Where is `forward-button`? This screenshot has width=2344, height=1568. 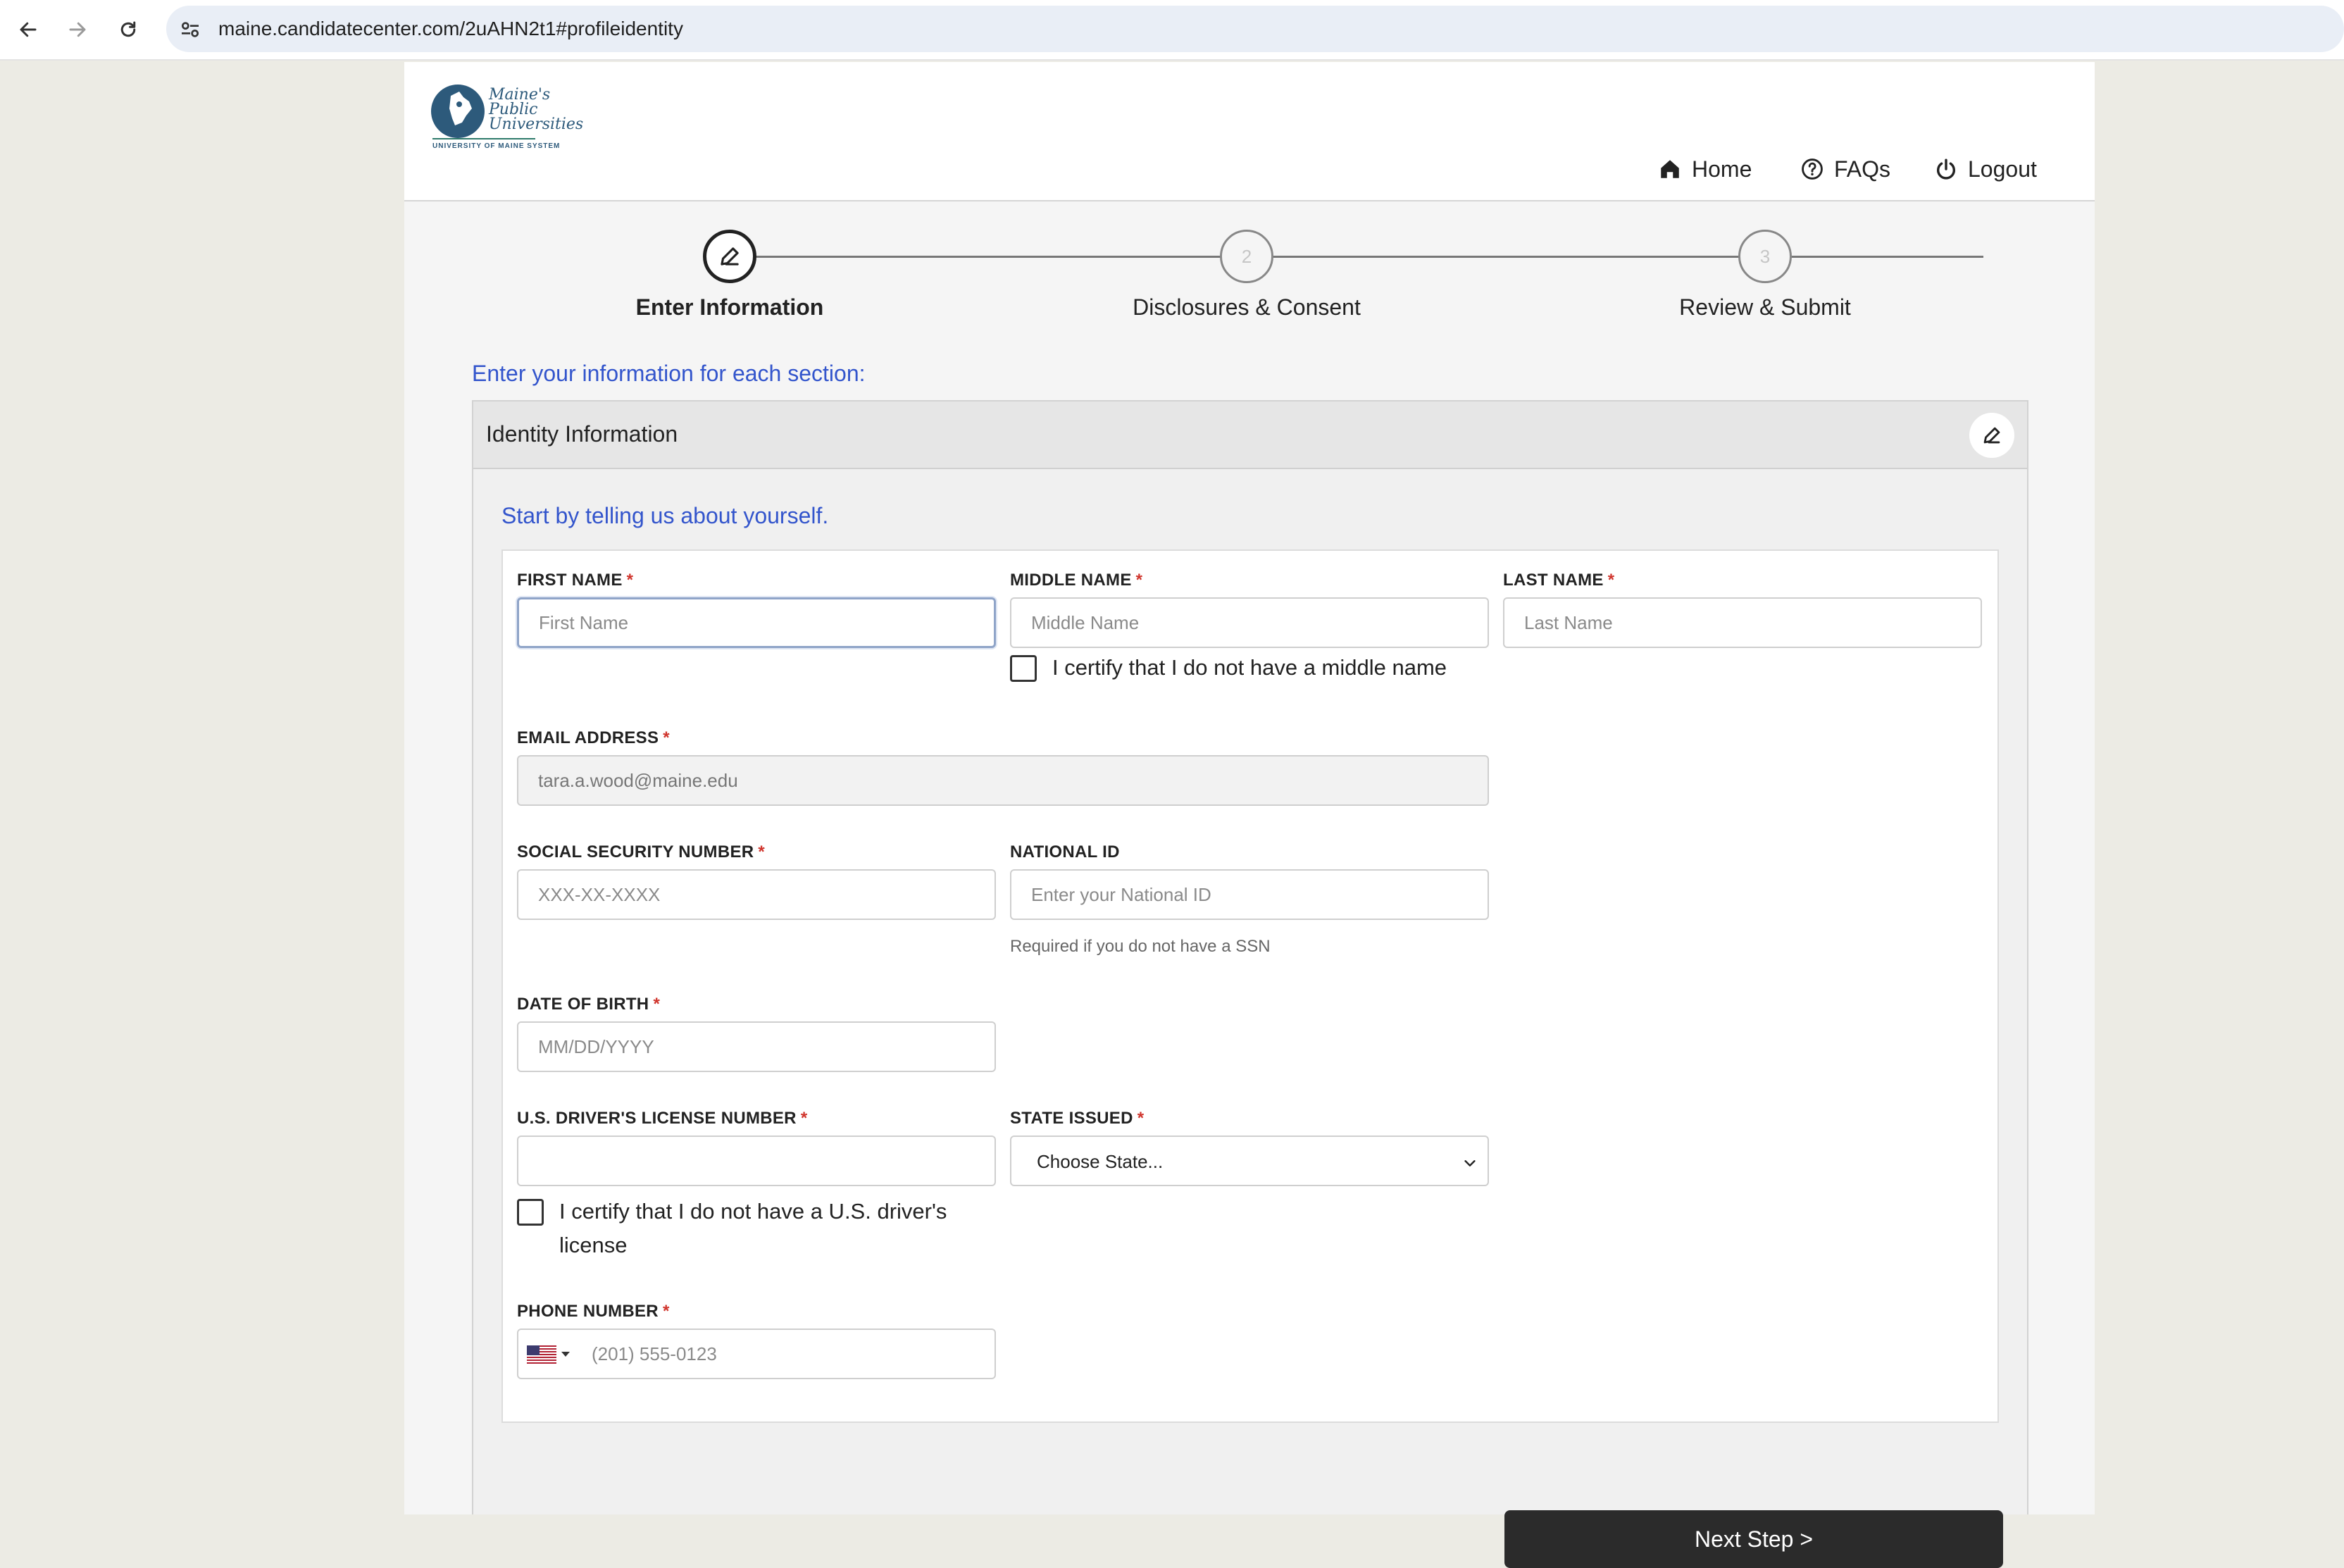
forward-button is located at coordinates (77, 29).